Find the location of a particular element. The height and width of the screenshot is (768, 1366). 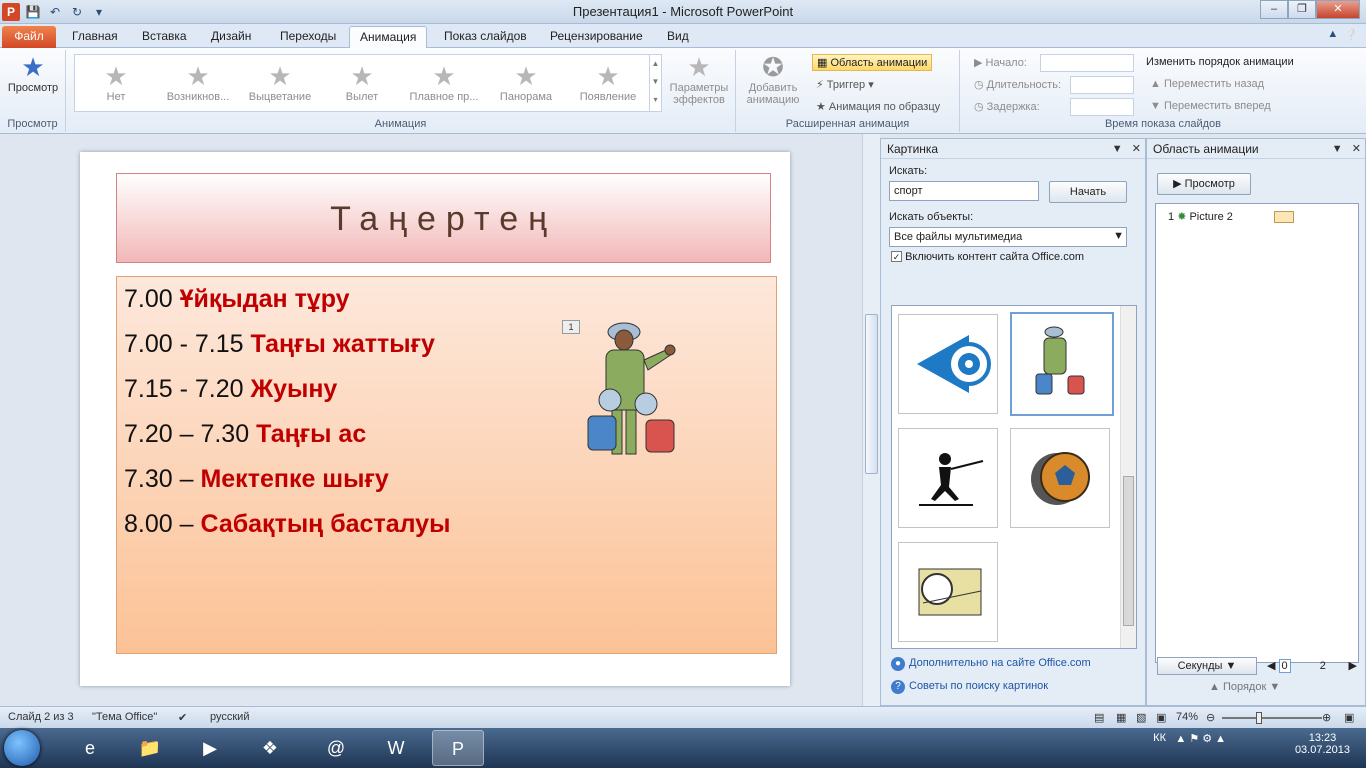

seconds-dropdown: Секунды ▼ is located at coordinates (1207, 666).